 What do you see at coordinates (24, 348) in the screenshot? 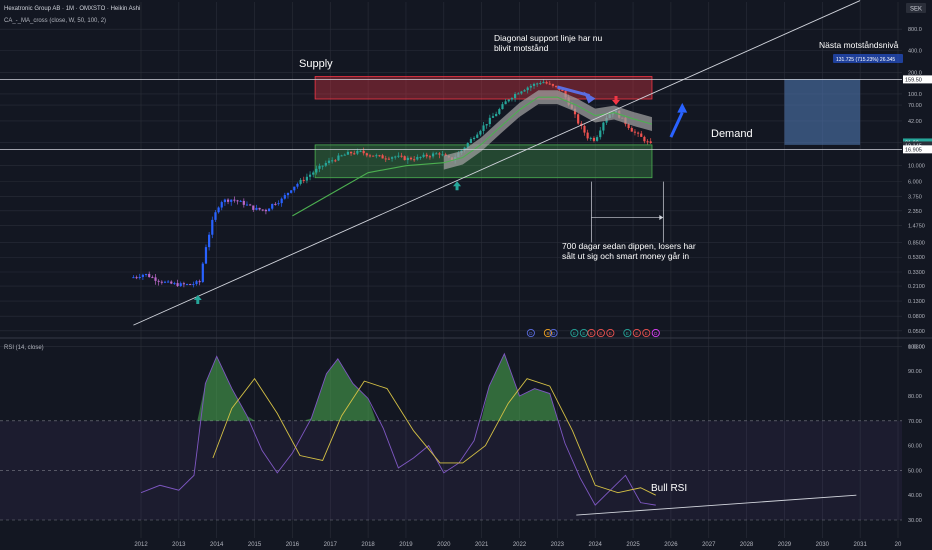
I see `rsi-panel-label: RSI (14, close)` at bounding box center [24, 348].